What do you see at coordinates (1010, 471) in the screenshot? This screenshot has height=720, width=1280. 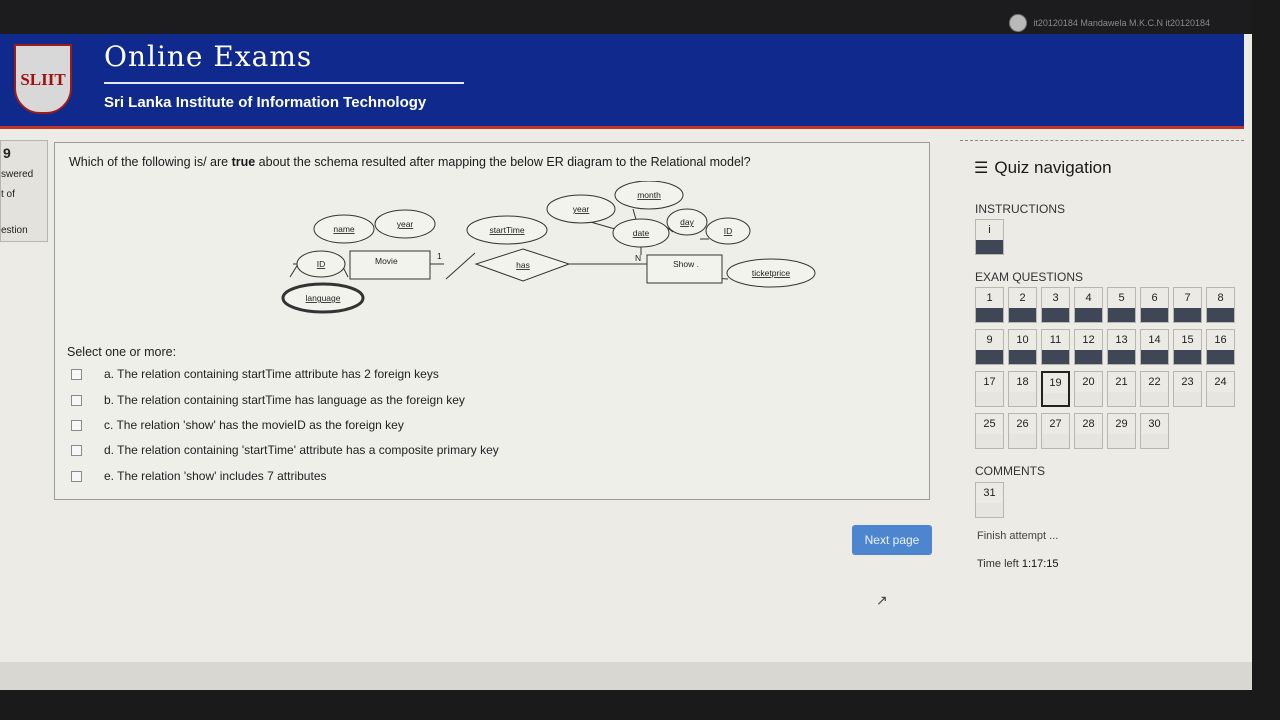 I see `comments-label: COMMENTS` at bounding box center [1010, 471].